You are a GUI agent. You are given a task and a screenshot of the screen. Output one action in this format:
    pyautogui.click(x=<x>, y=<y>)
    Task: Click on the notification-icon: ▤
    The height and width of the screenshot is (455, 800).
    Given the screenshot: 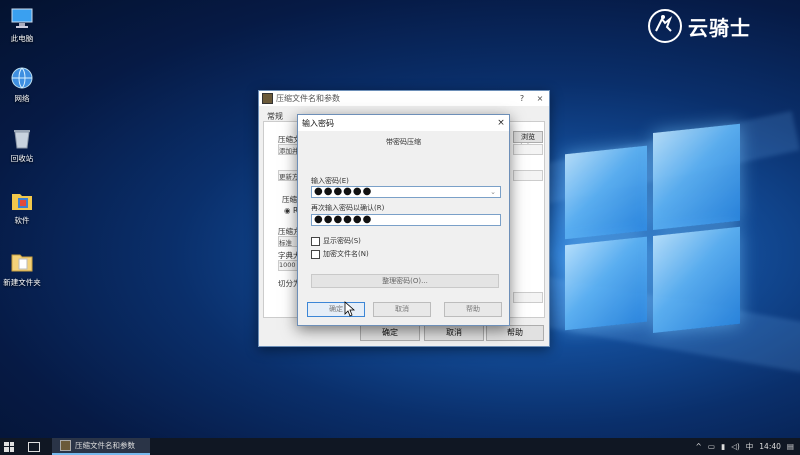 What is the action you would take?
    pyautogui.click(x=790, y=446)
    